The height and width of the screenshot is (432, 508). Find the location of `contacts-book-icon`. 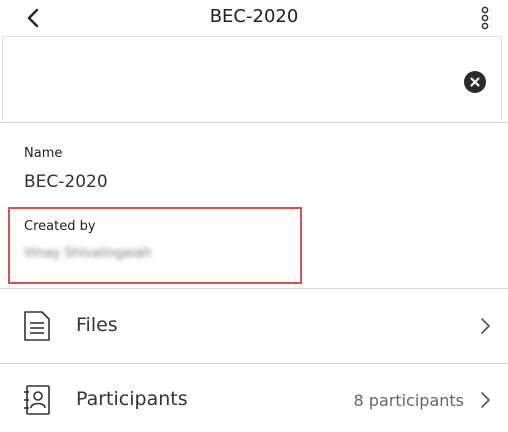

contacts-book-icon is located at coordinates (37, 400).